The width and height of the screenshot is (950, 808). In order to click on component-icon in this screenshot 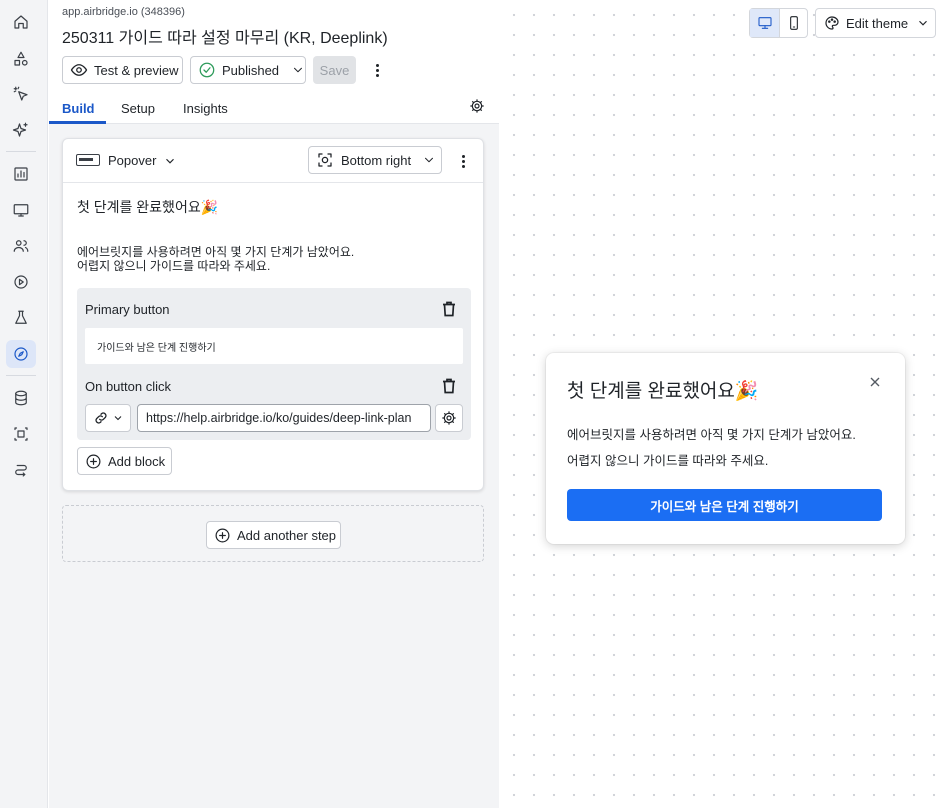, I will do `click(21, 434)`.